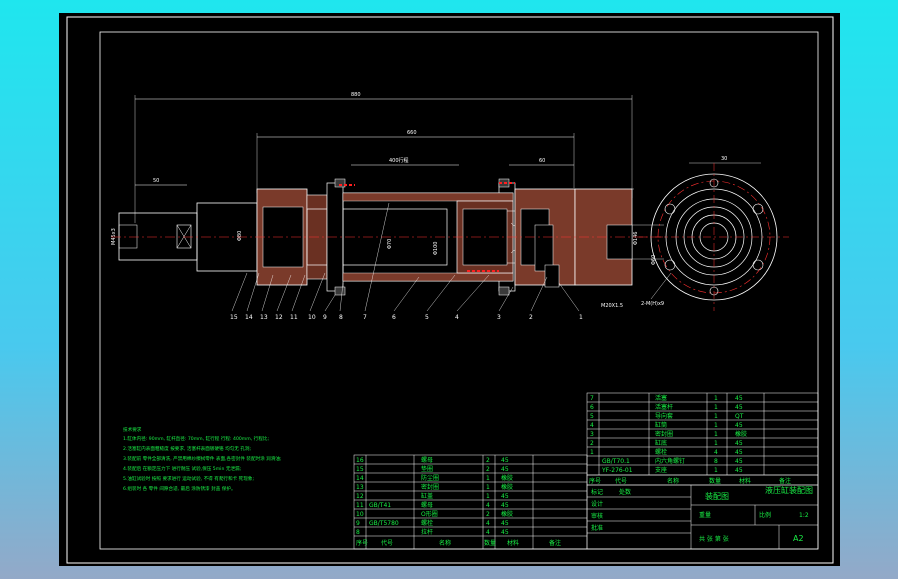  Describe the element at coordinates (234, 317) in the screenshot. I see `balloon-label: 15` at that location.